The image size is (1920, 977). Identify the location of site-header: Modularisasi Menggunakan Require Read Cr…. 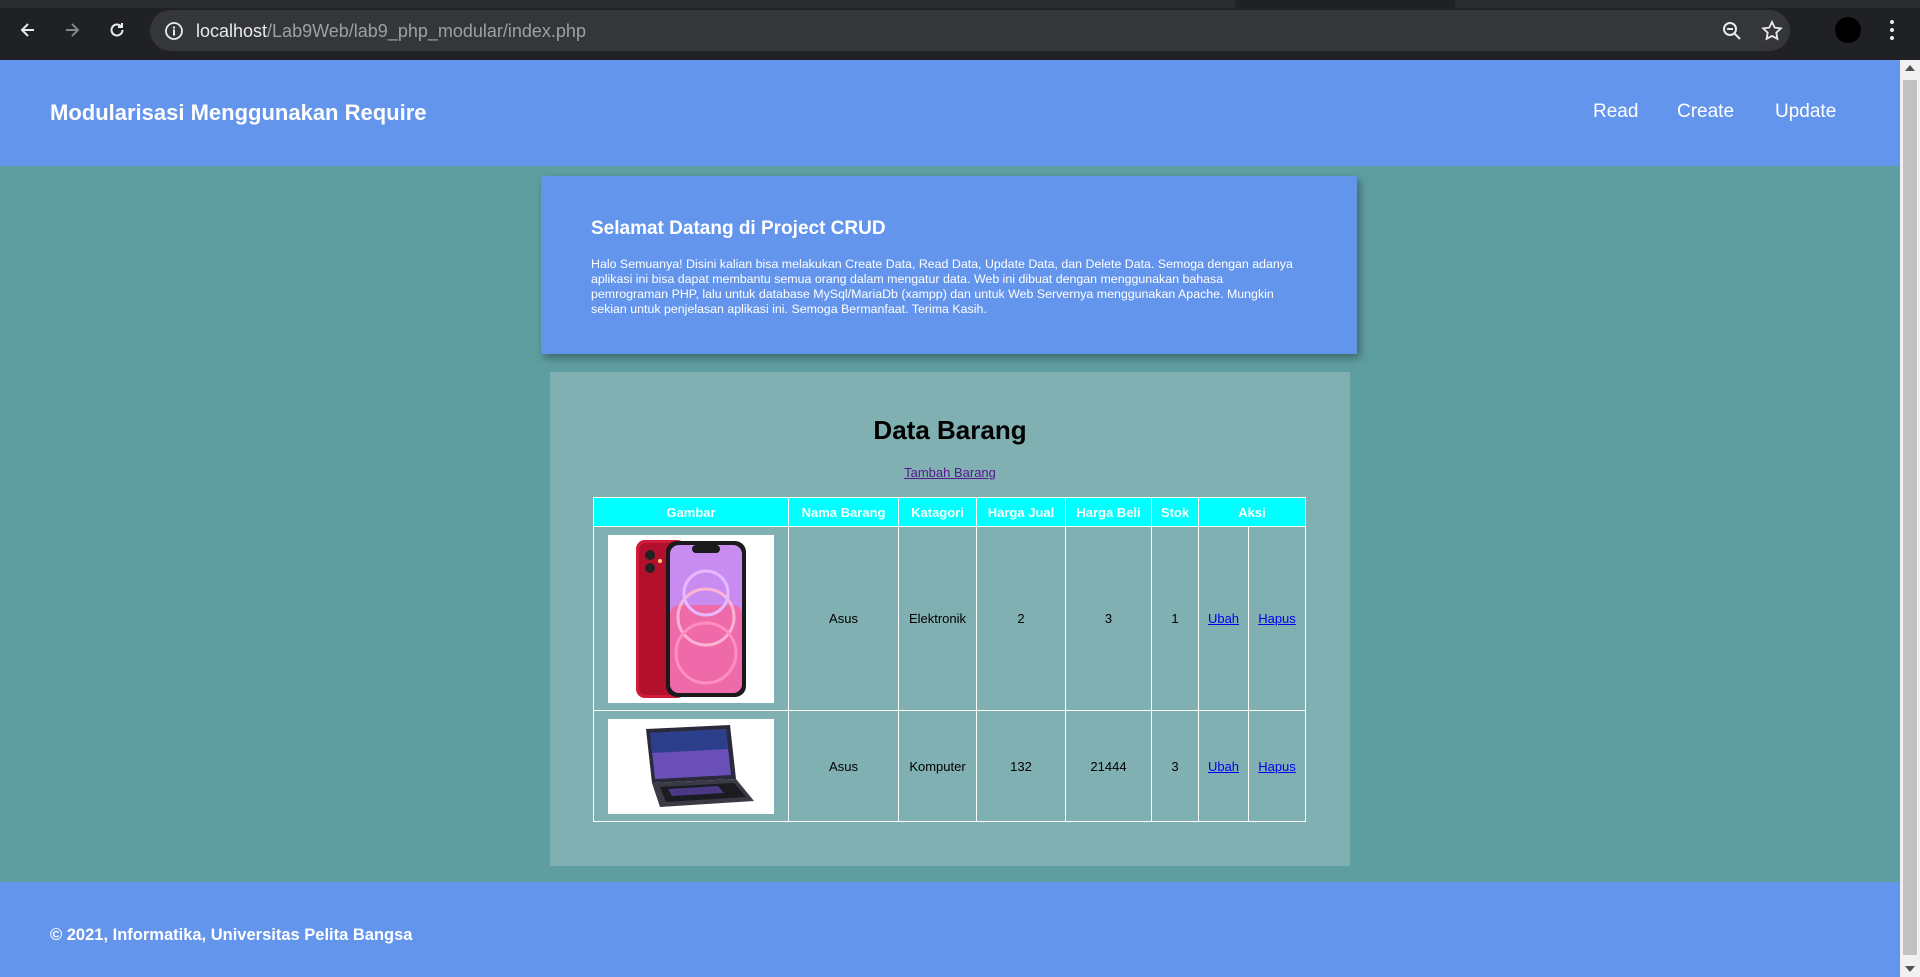
(950, 113).